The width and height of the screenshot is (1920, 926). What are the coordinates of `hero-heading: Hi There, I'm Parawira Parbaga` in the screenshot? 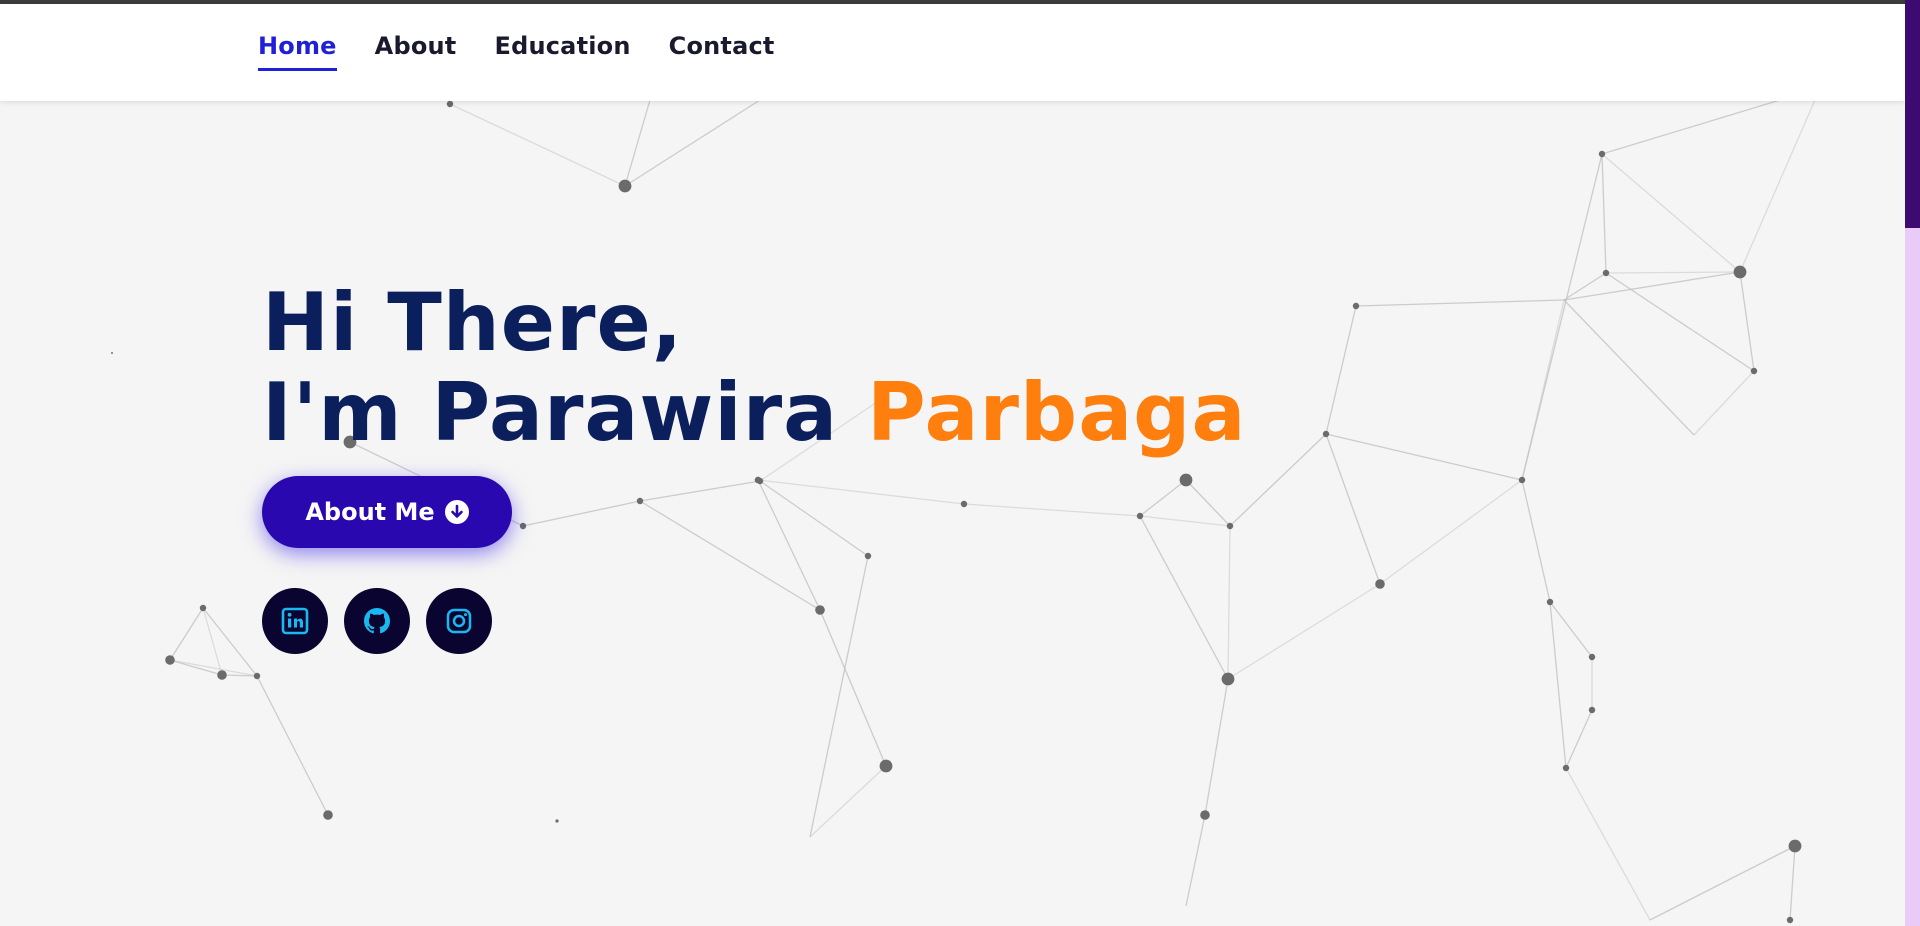 It's located at (754, 368).